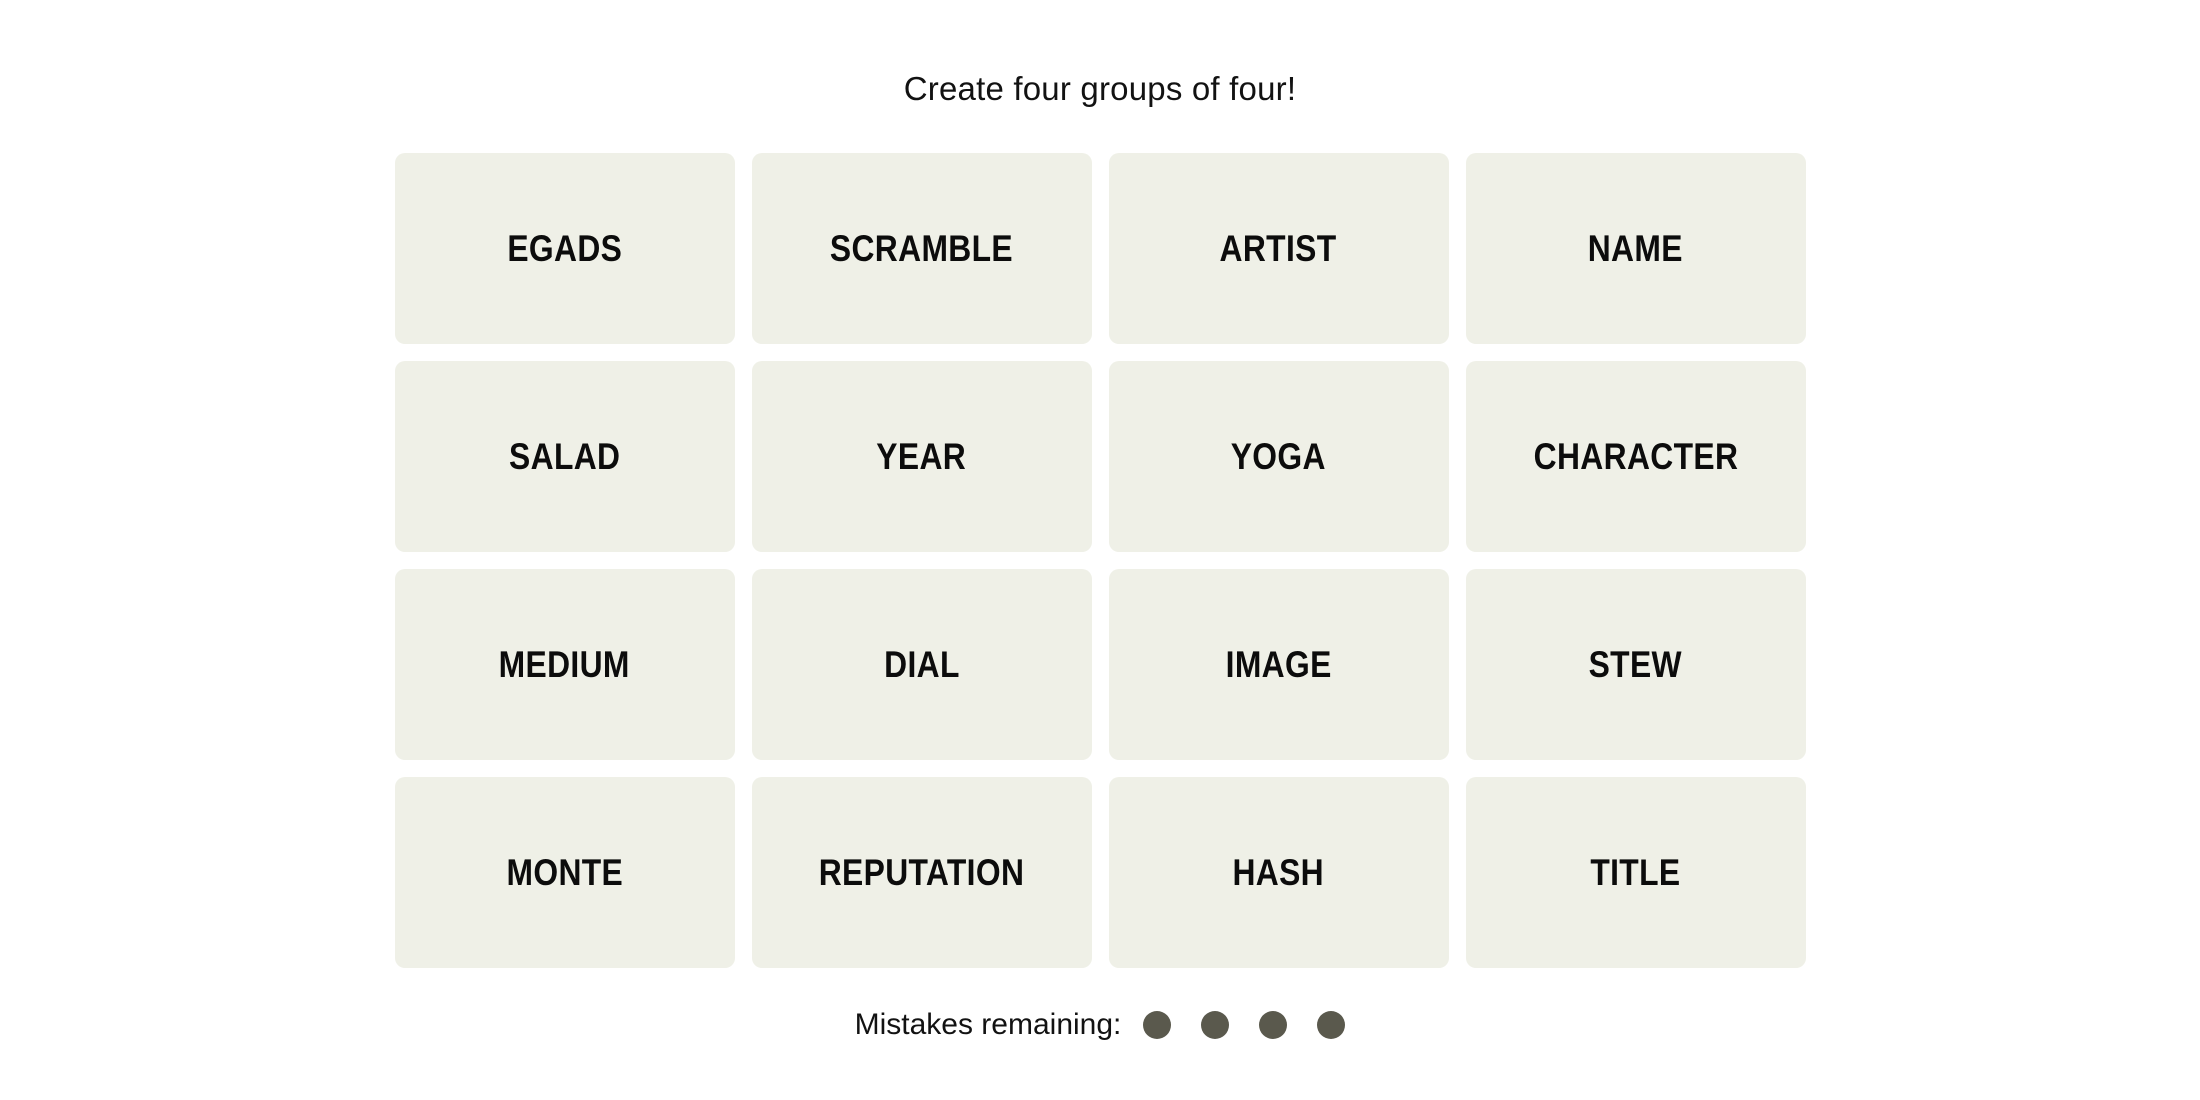 The height and width of the screenshot is (1100, 2200). I want to click on word-tile-label: NAME, so click(1635, 248).